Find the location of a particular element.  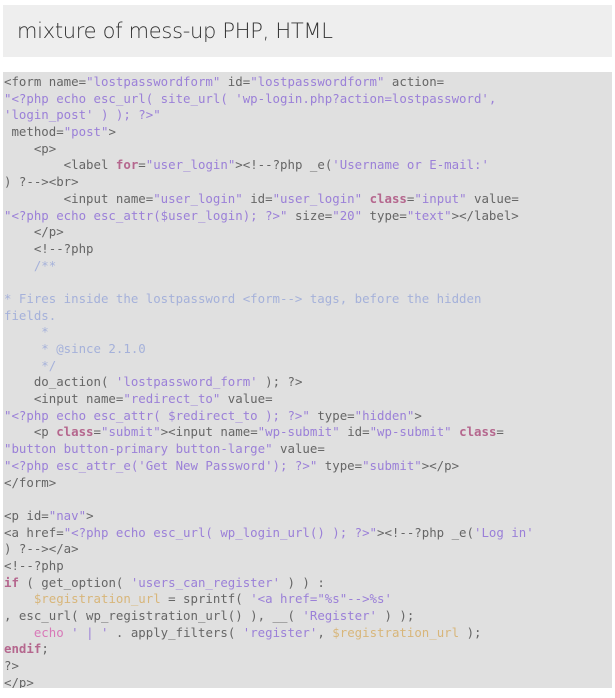

code-token-string: '<a href="%s"-->%s' is located at coordinates (321, 599).